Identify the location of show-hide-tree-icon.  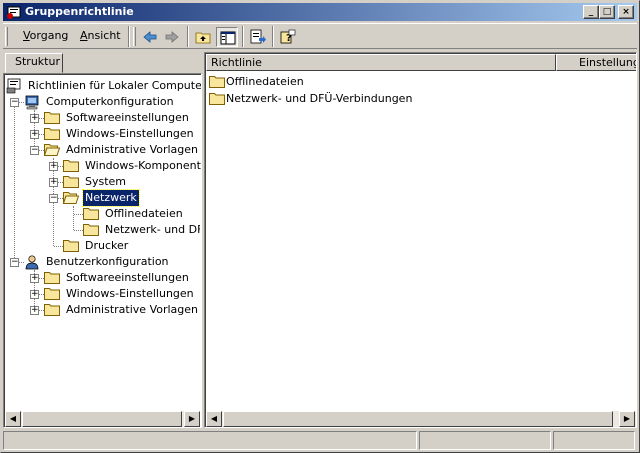
(228, 38).